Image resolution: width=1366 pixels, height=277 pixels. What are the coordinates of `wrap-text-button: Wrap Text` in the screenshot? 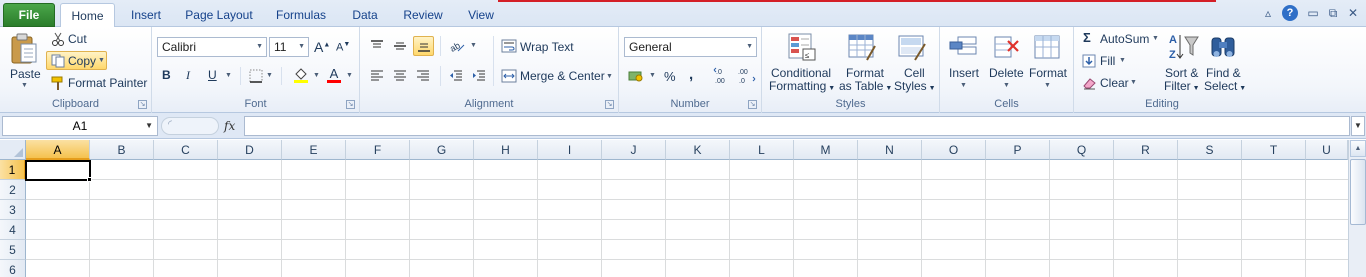 It's located at (547, 47).